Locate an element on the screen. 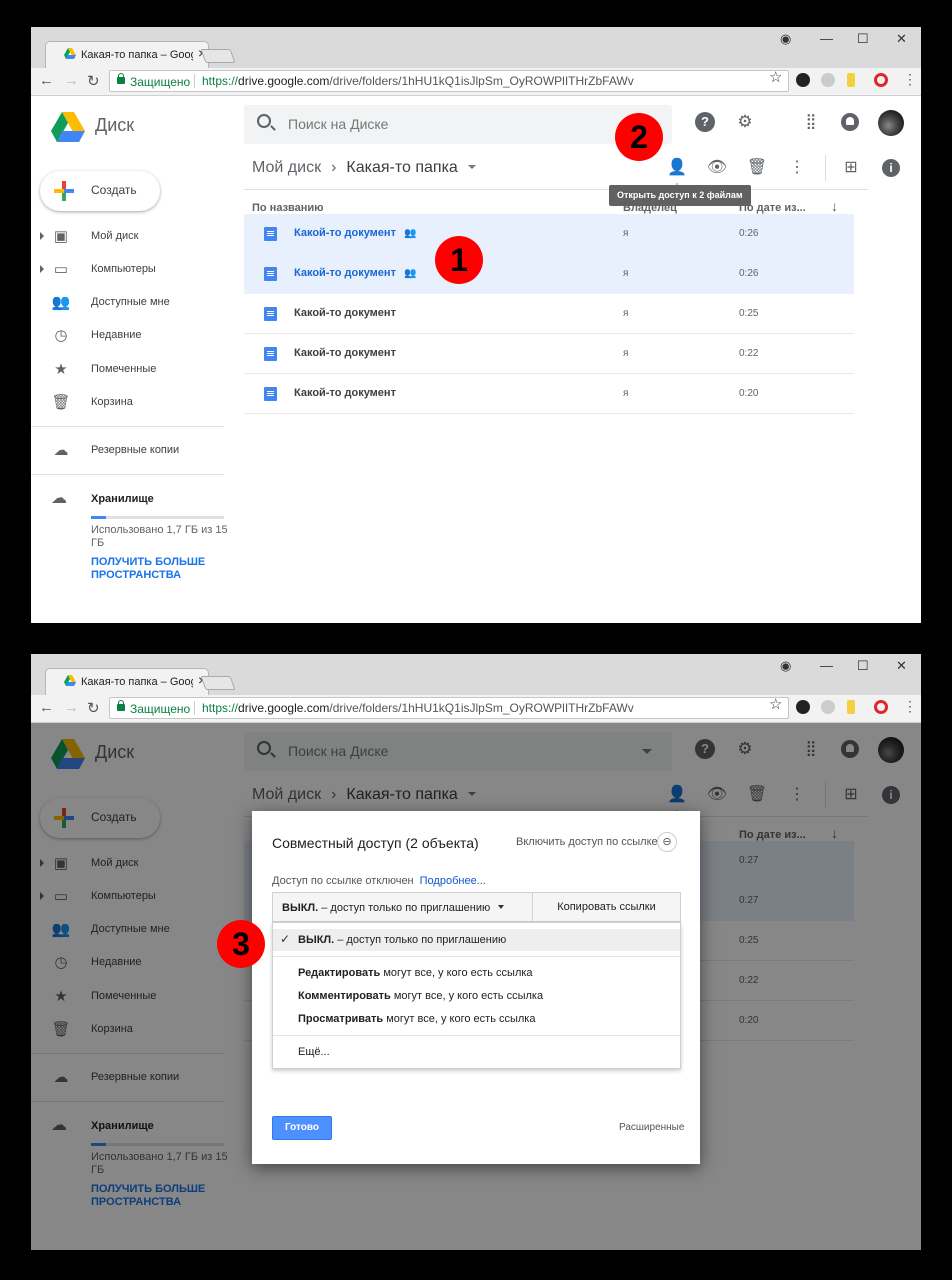 This screenshot has height=1280, width=952. breadcrumb-root: Мой диск is located at coordinates (286, 167).